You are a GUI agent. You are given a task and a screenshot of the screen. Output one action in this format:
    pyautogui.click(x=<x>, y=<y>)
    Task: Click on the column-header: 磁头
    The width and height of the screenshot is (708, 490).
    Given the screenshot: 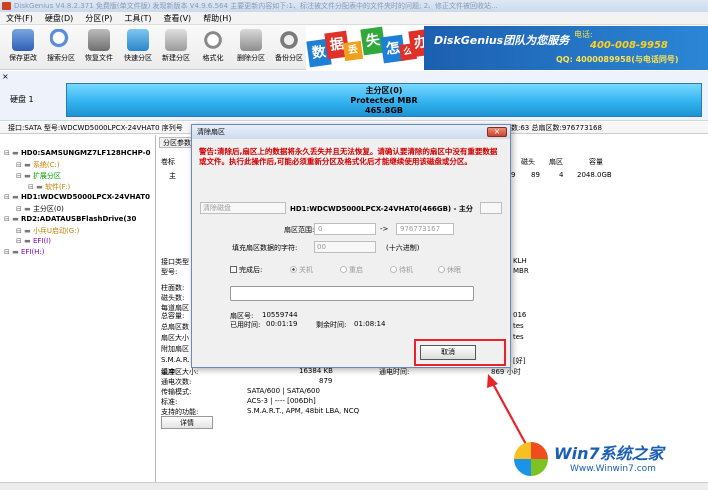 What is the action you would take?
    pyautogui.click(x=528, y=162)
    